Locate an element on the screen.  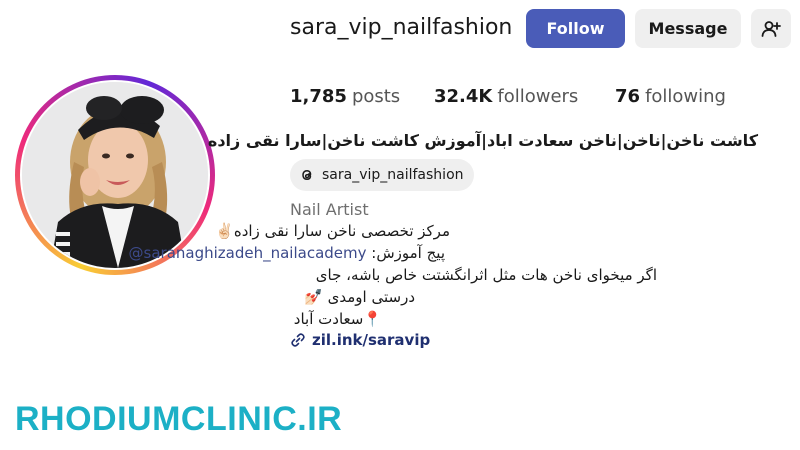
bio-line-1: مرکز تخصصی ناخن سارا نقی زاده✌🏻 is located at coordinates (332, 231).